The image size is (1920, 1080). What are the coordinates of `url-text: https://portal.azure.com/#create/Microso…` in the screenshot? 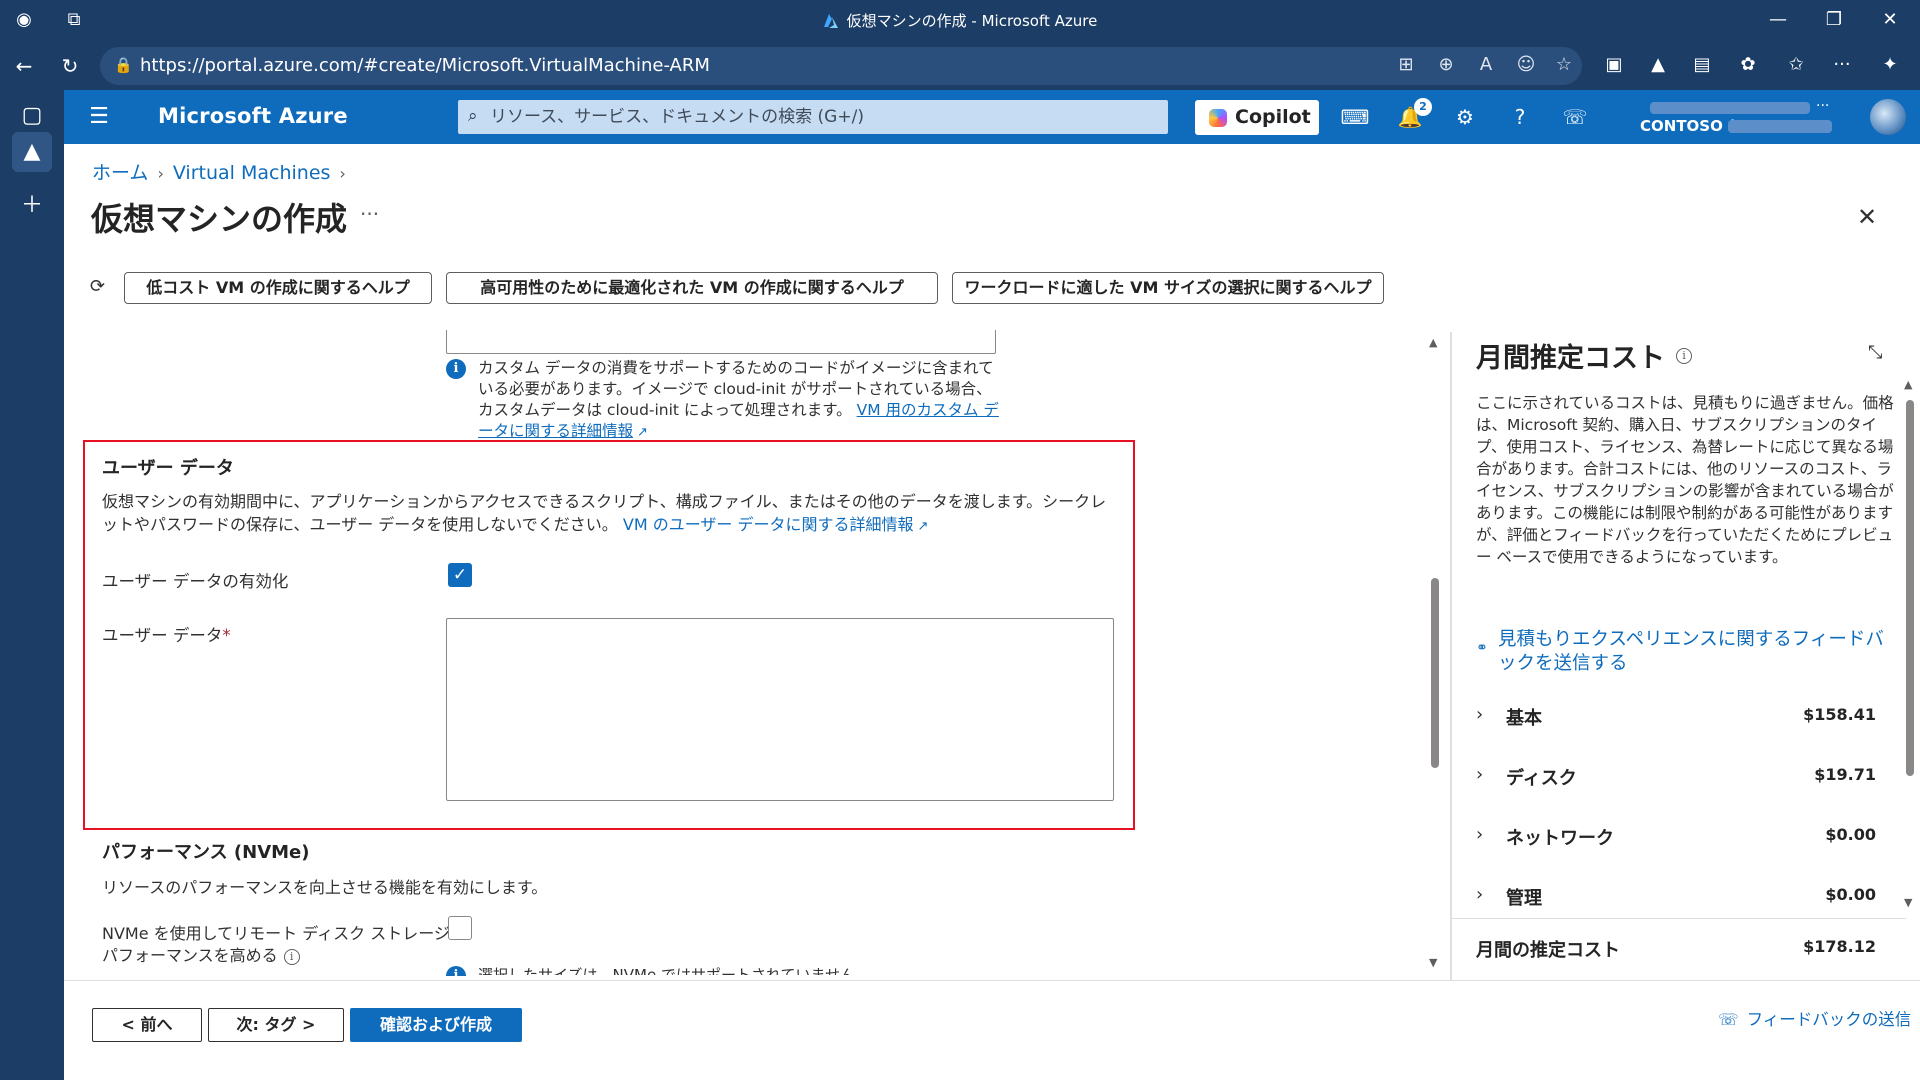 It's located at (425, 65).